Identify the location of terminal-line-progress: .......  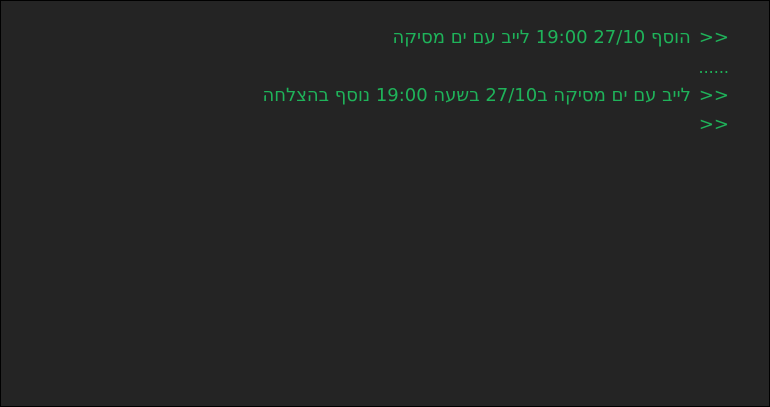
(713, 68).